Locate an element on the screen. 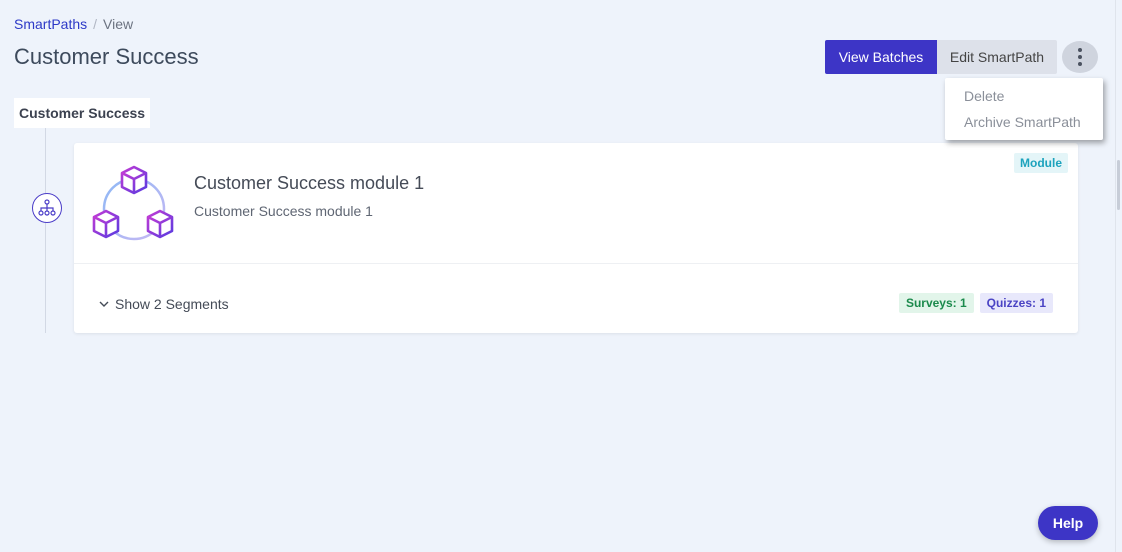  module-tags: Surveys: 1 Quizzes: 1 is located at coordinates (975, 303).